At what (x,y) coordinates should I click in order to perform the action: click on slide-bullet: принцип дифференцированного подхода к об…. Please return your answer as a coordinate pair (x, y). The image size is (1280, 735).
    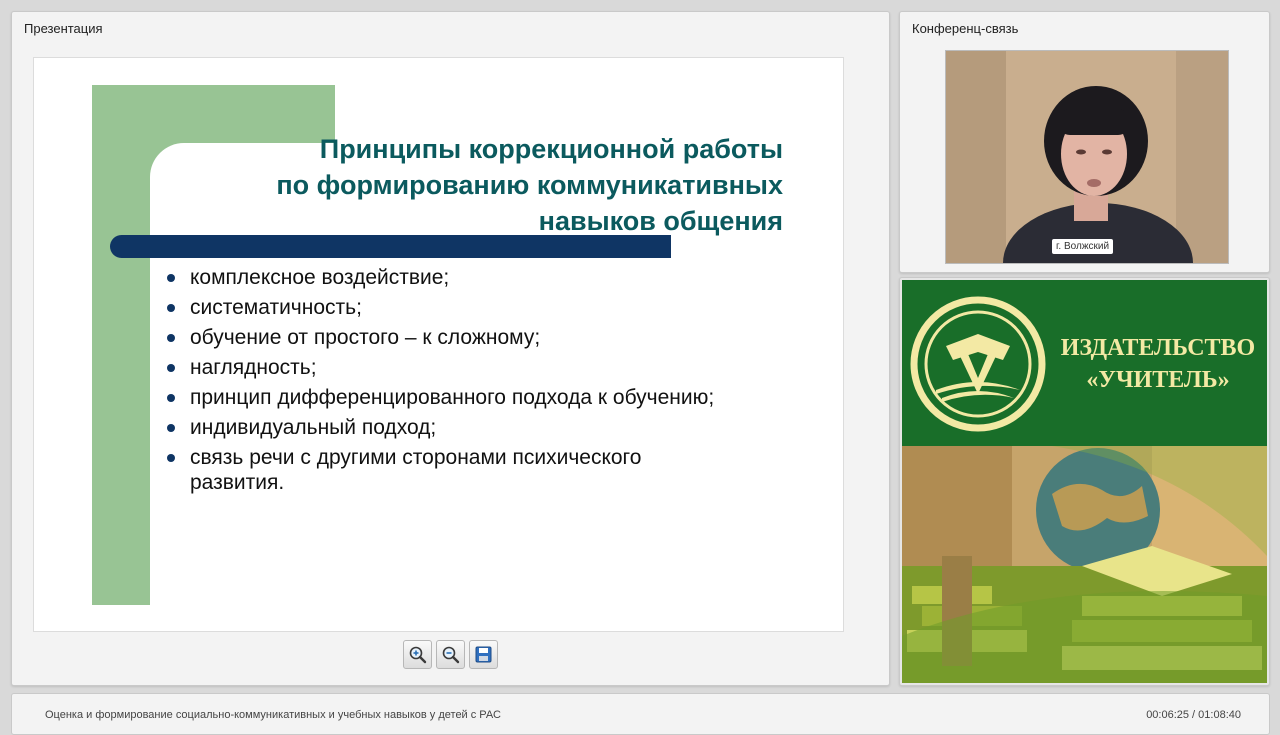
    Looking at the image, I should click on (444, 397).